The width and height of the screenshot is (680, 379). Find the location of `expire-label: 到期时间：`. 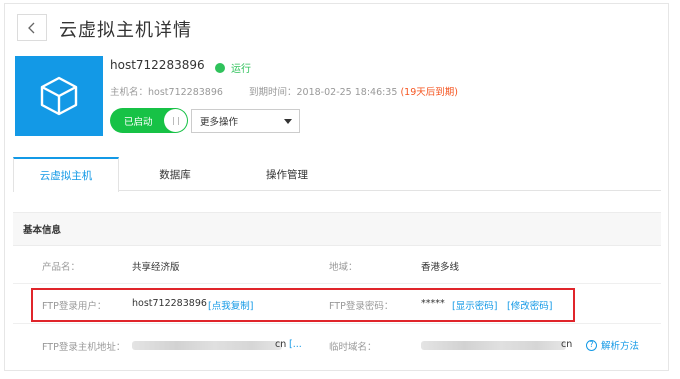

expire-label: 到期时间： is located at coordinates (272, 92).